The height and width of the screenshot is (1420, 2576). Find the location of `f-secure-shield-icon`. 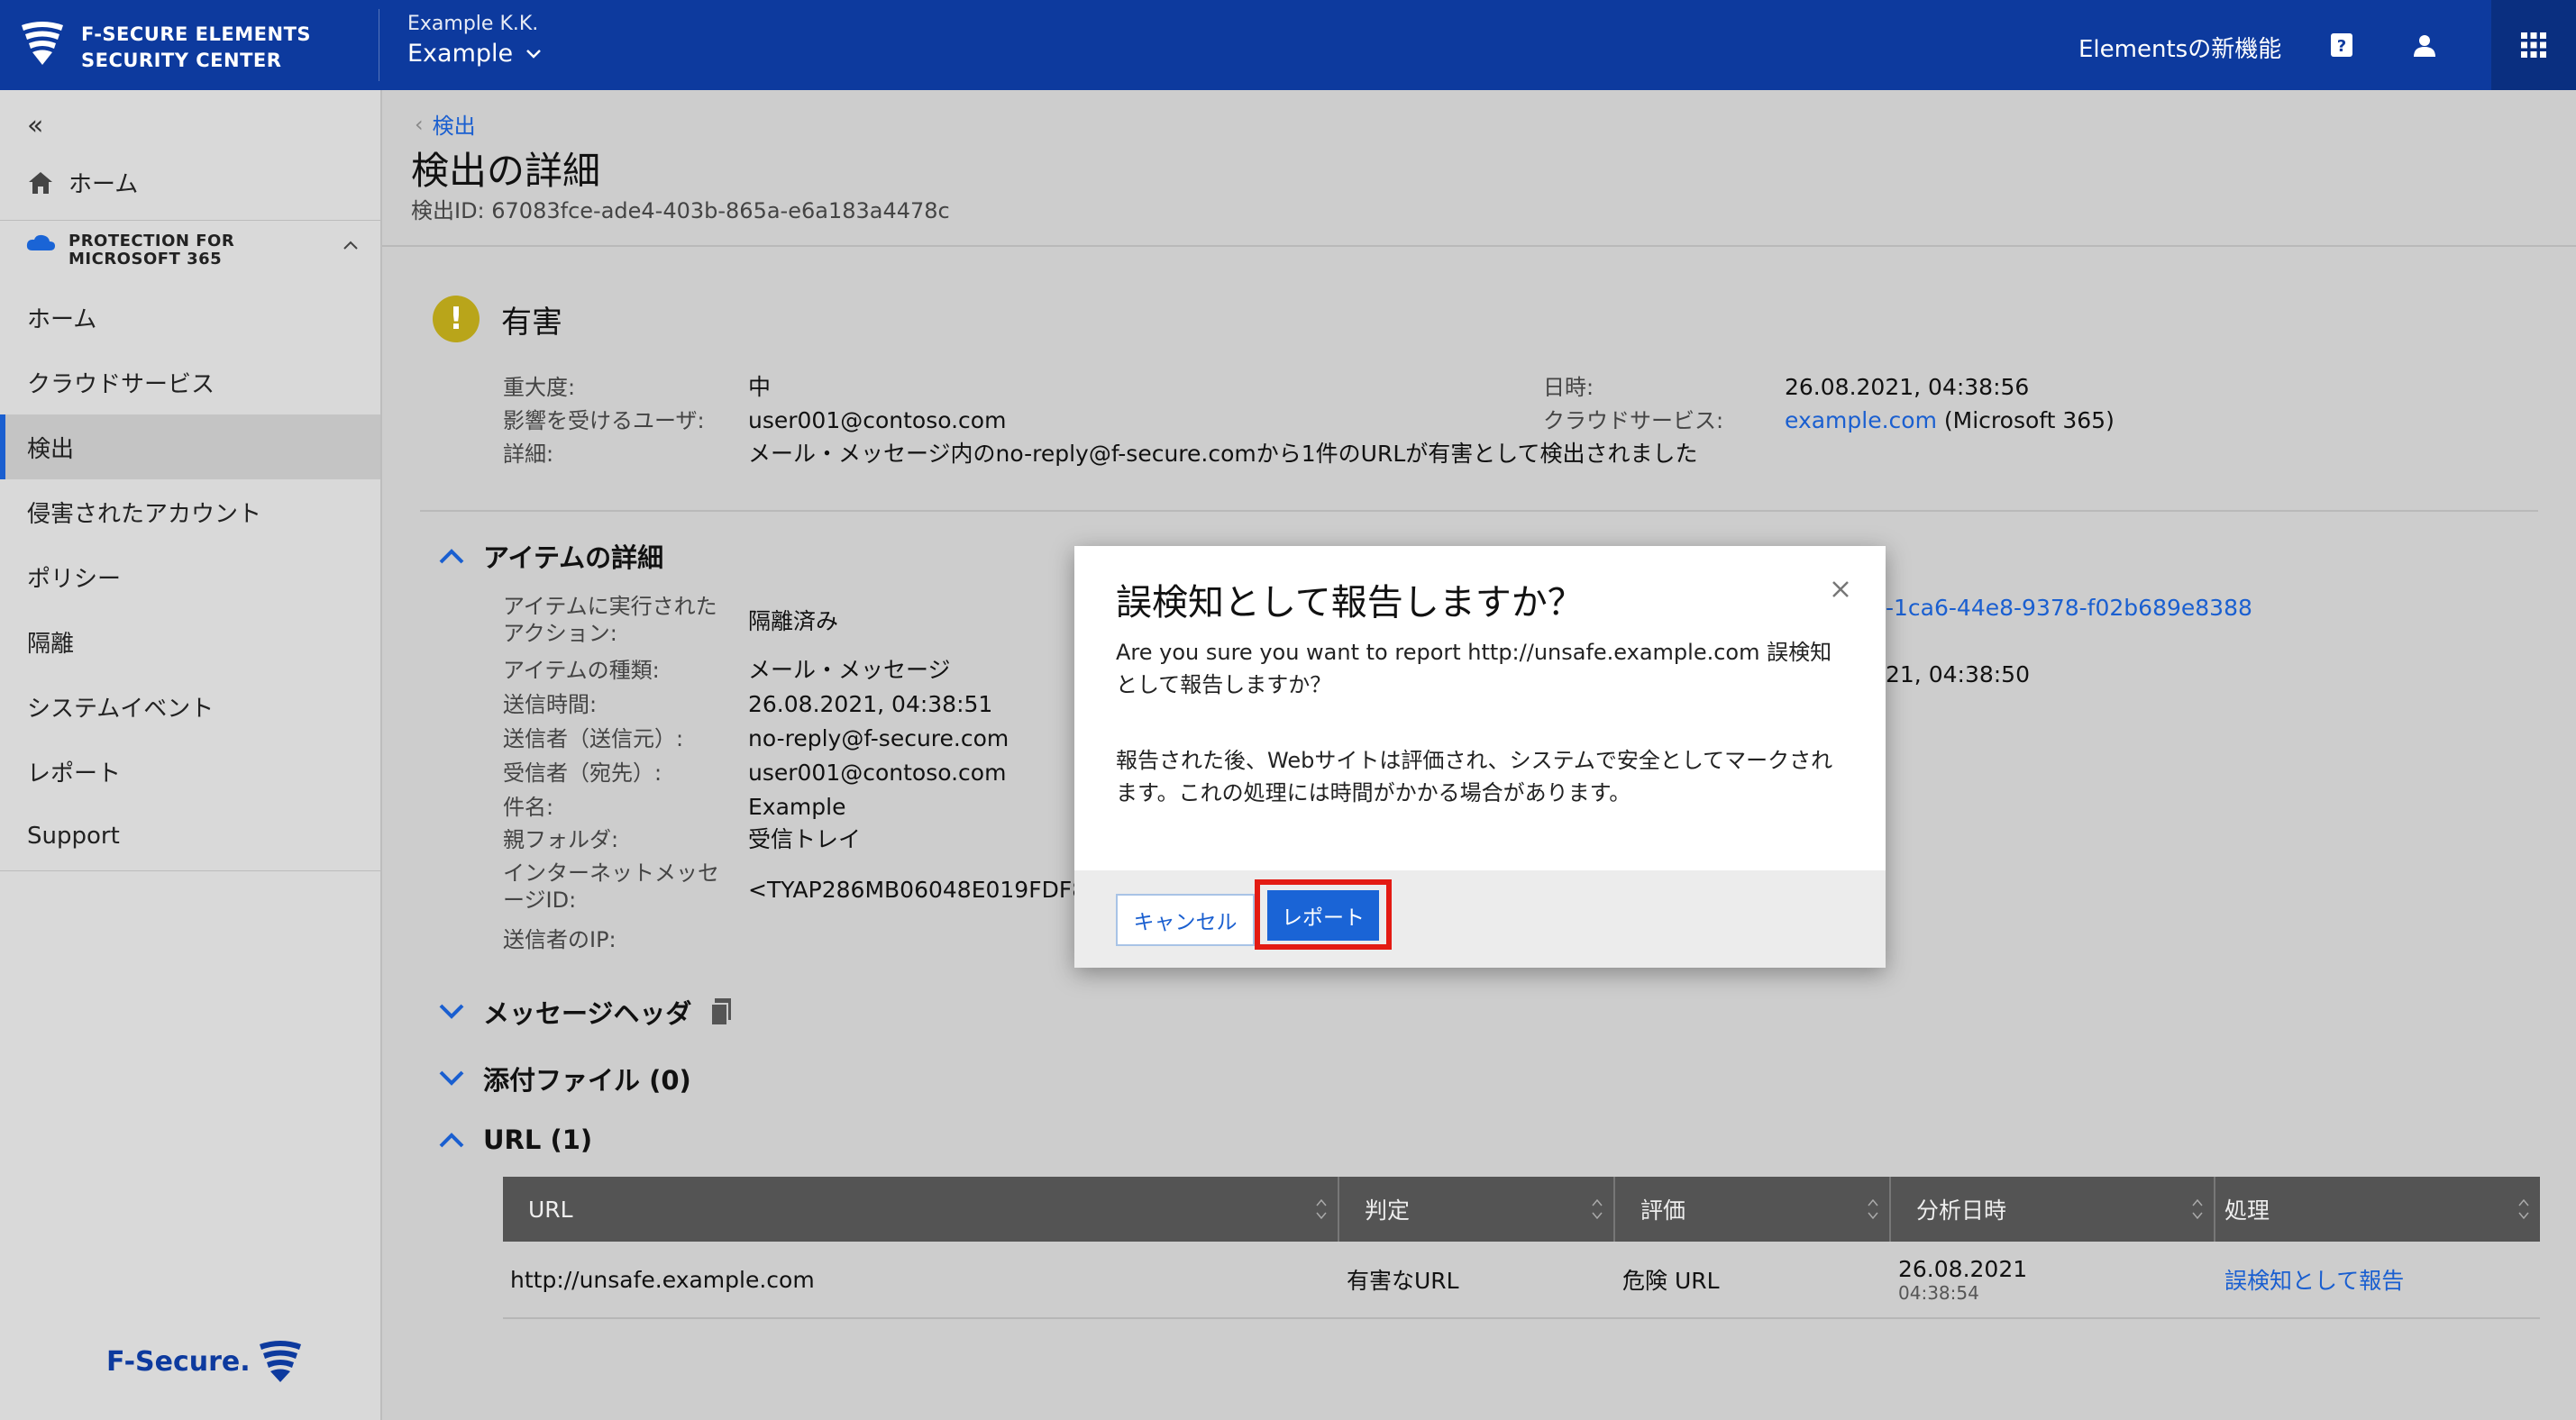

f-secure-shield-icon is located at coordinates (280, 1361).